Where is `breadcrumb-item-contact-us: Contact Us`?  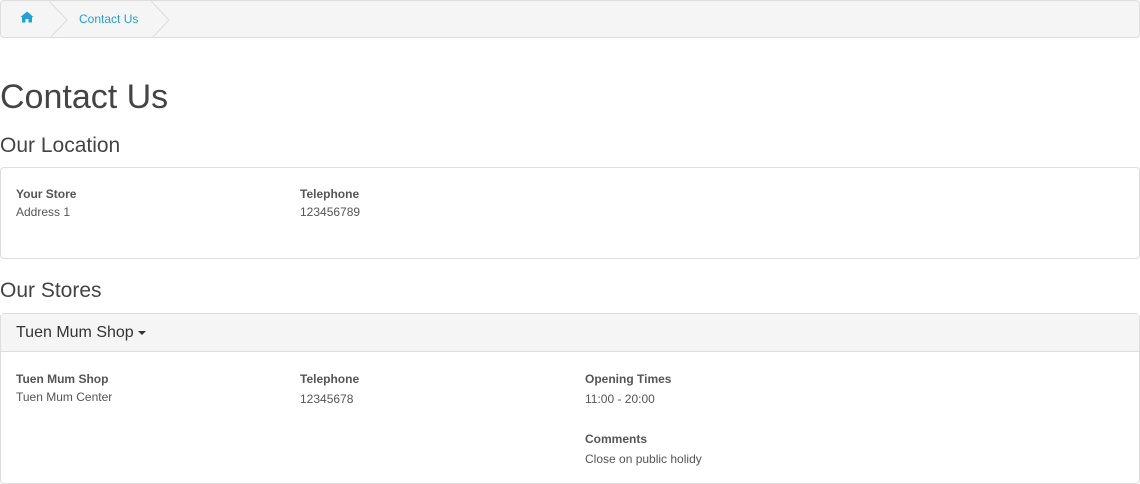
breadcrumb-item-contact-us: Contact Us is located at coordinates (108, 19).